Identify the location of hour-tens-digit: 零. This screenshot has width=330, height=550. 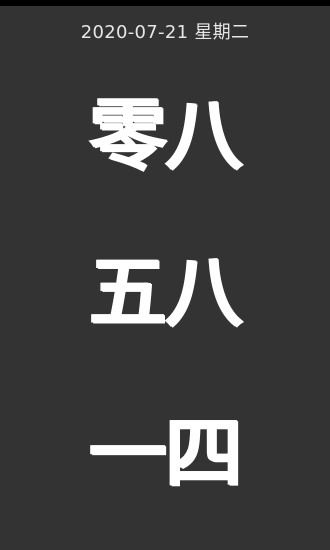
(127, 135).